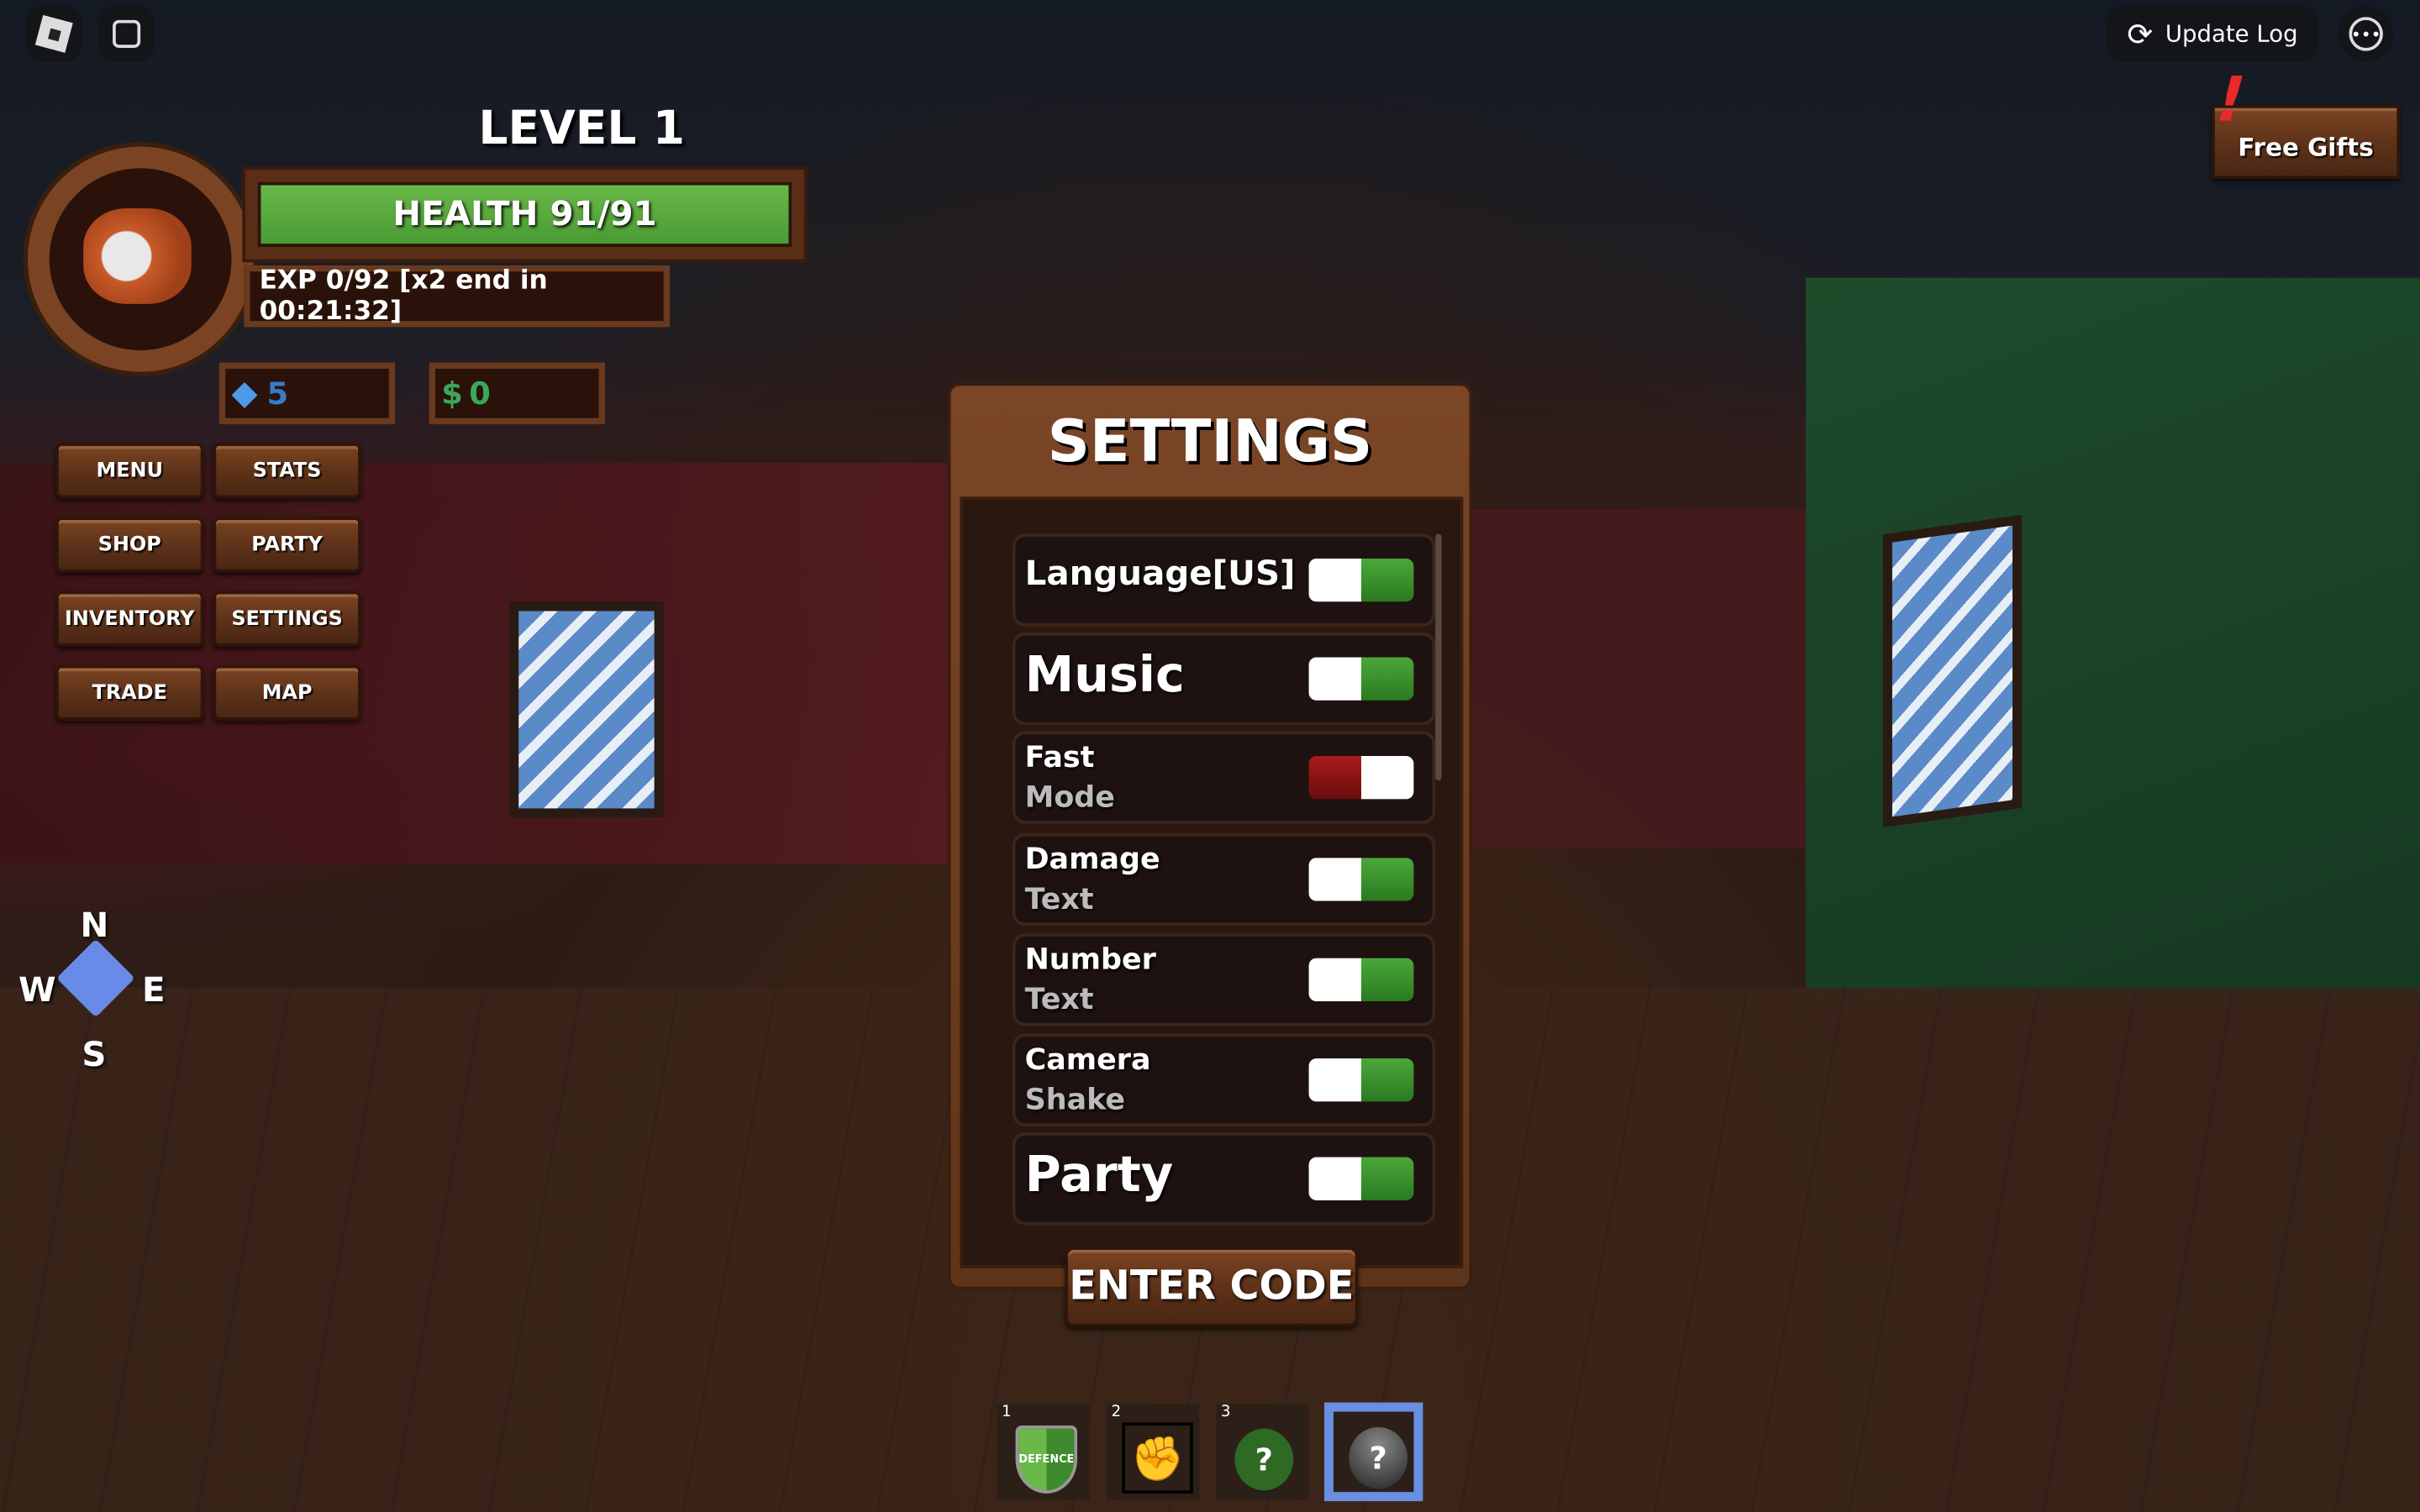 The image size is (2420, 1512). Describe the element at coordinates (1212, 1287) in the screenshot. I see `enter-code-button: ENTER CODE` at that location.